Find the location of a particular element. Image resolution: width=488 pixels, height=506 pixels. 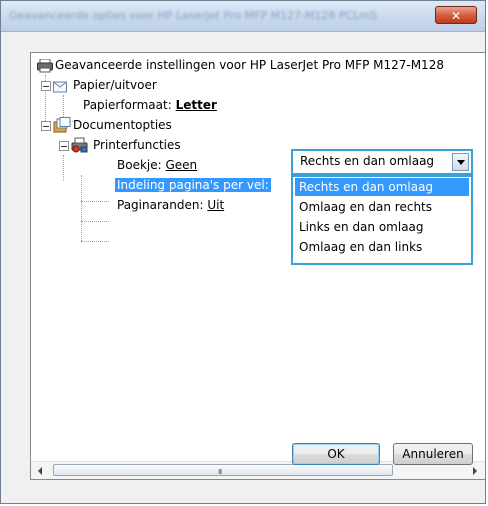

printer-features-icon is located at coordinates (80, 147).